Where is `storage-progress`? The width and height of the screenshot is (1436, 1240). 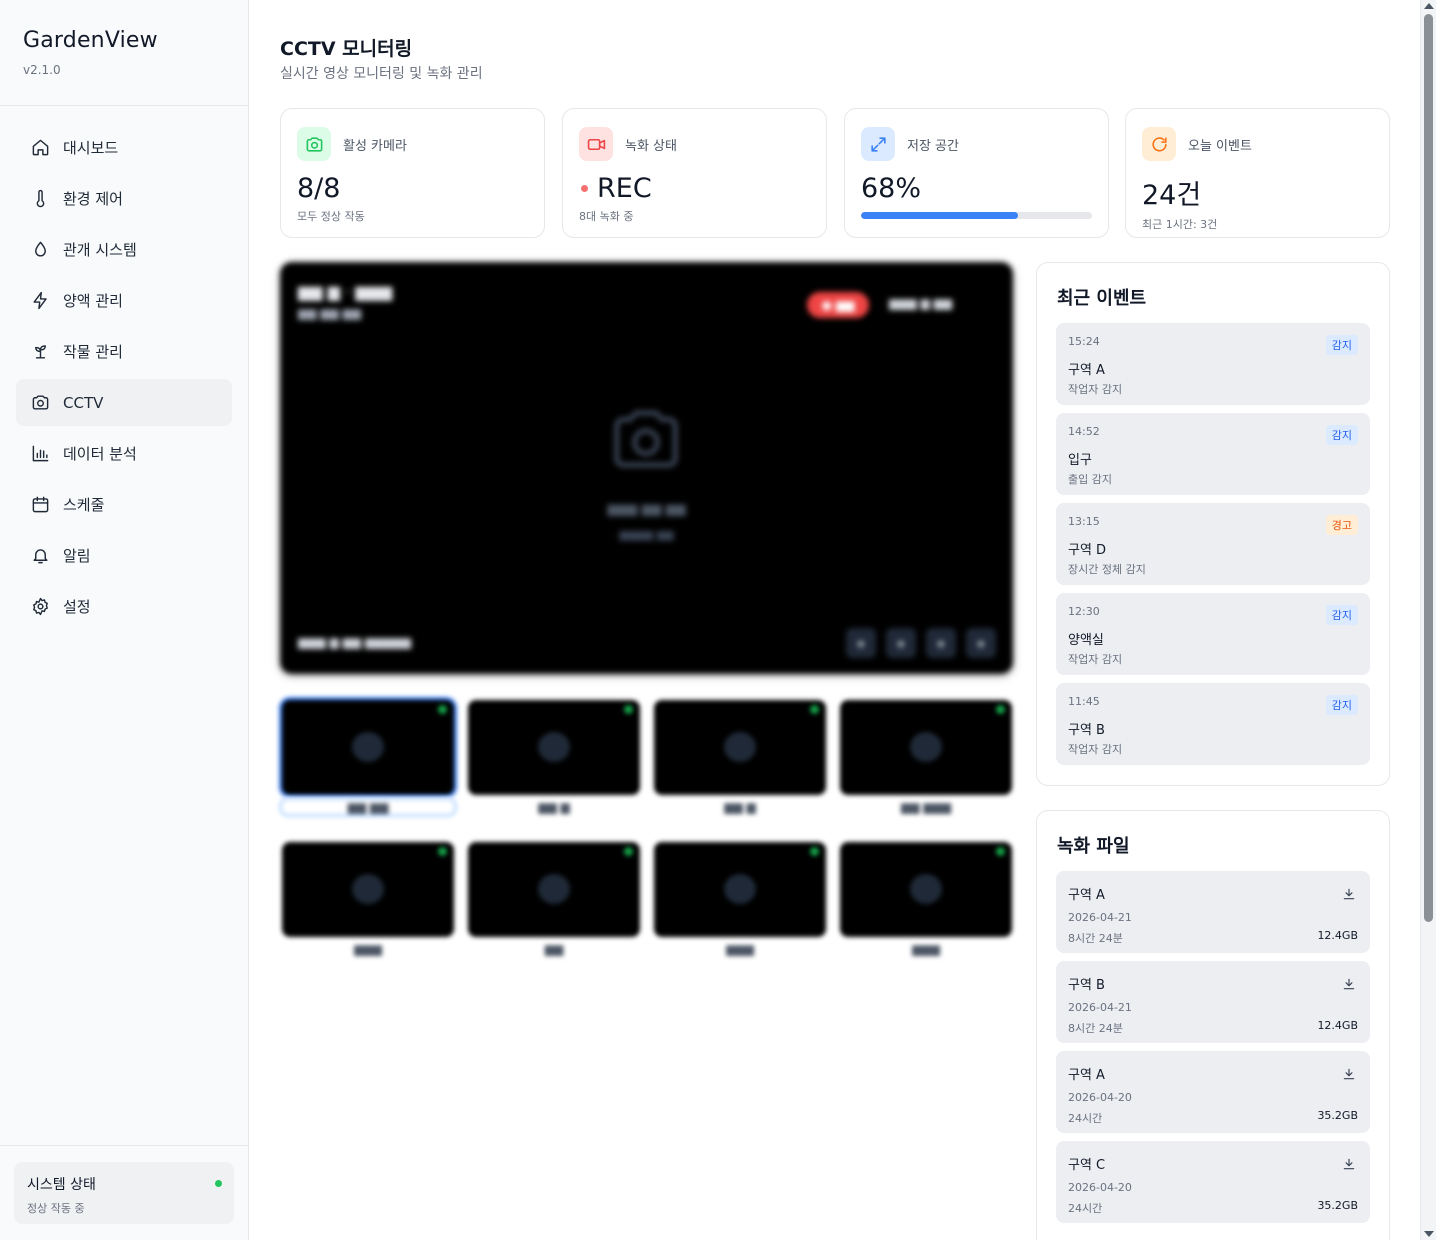
storage-progress is located at coordinates (976, 215).